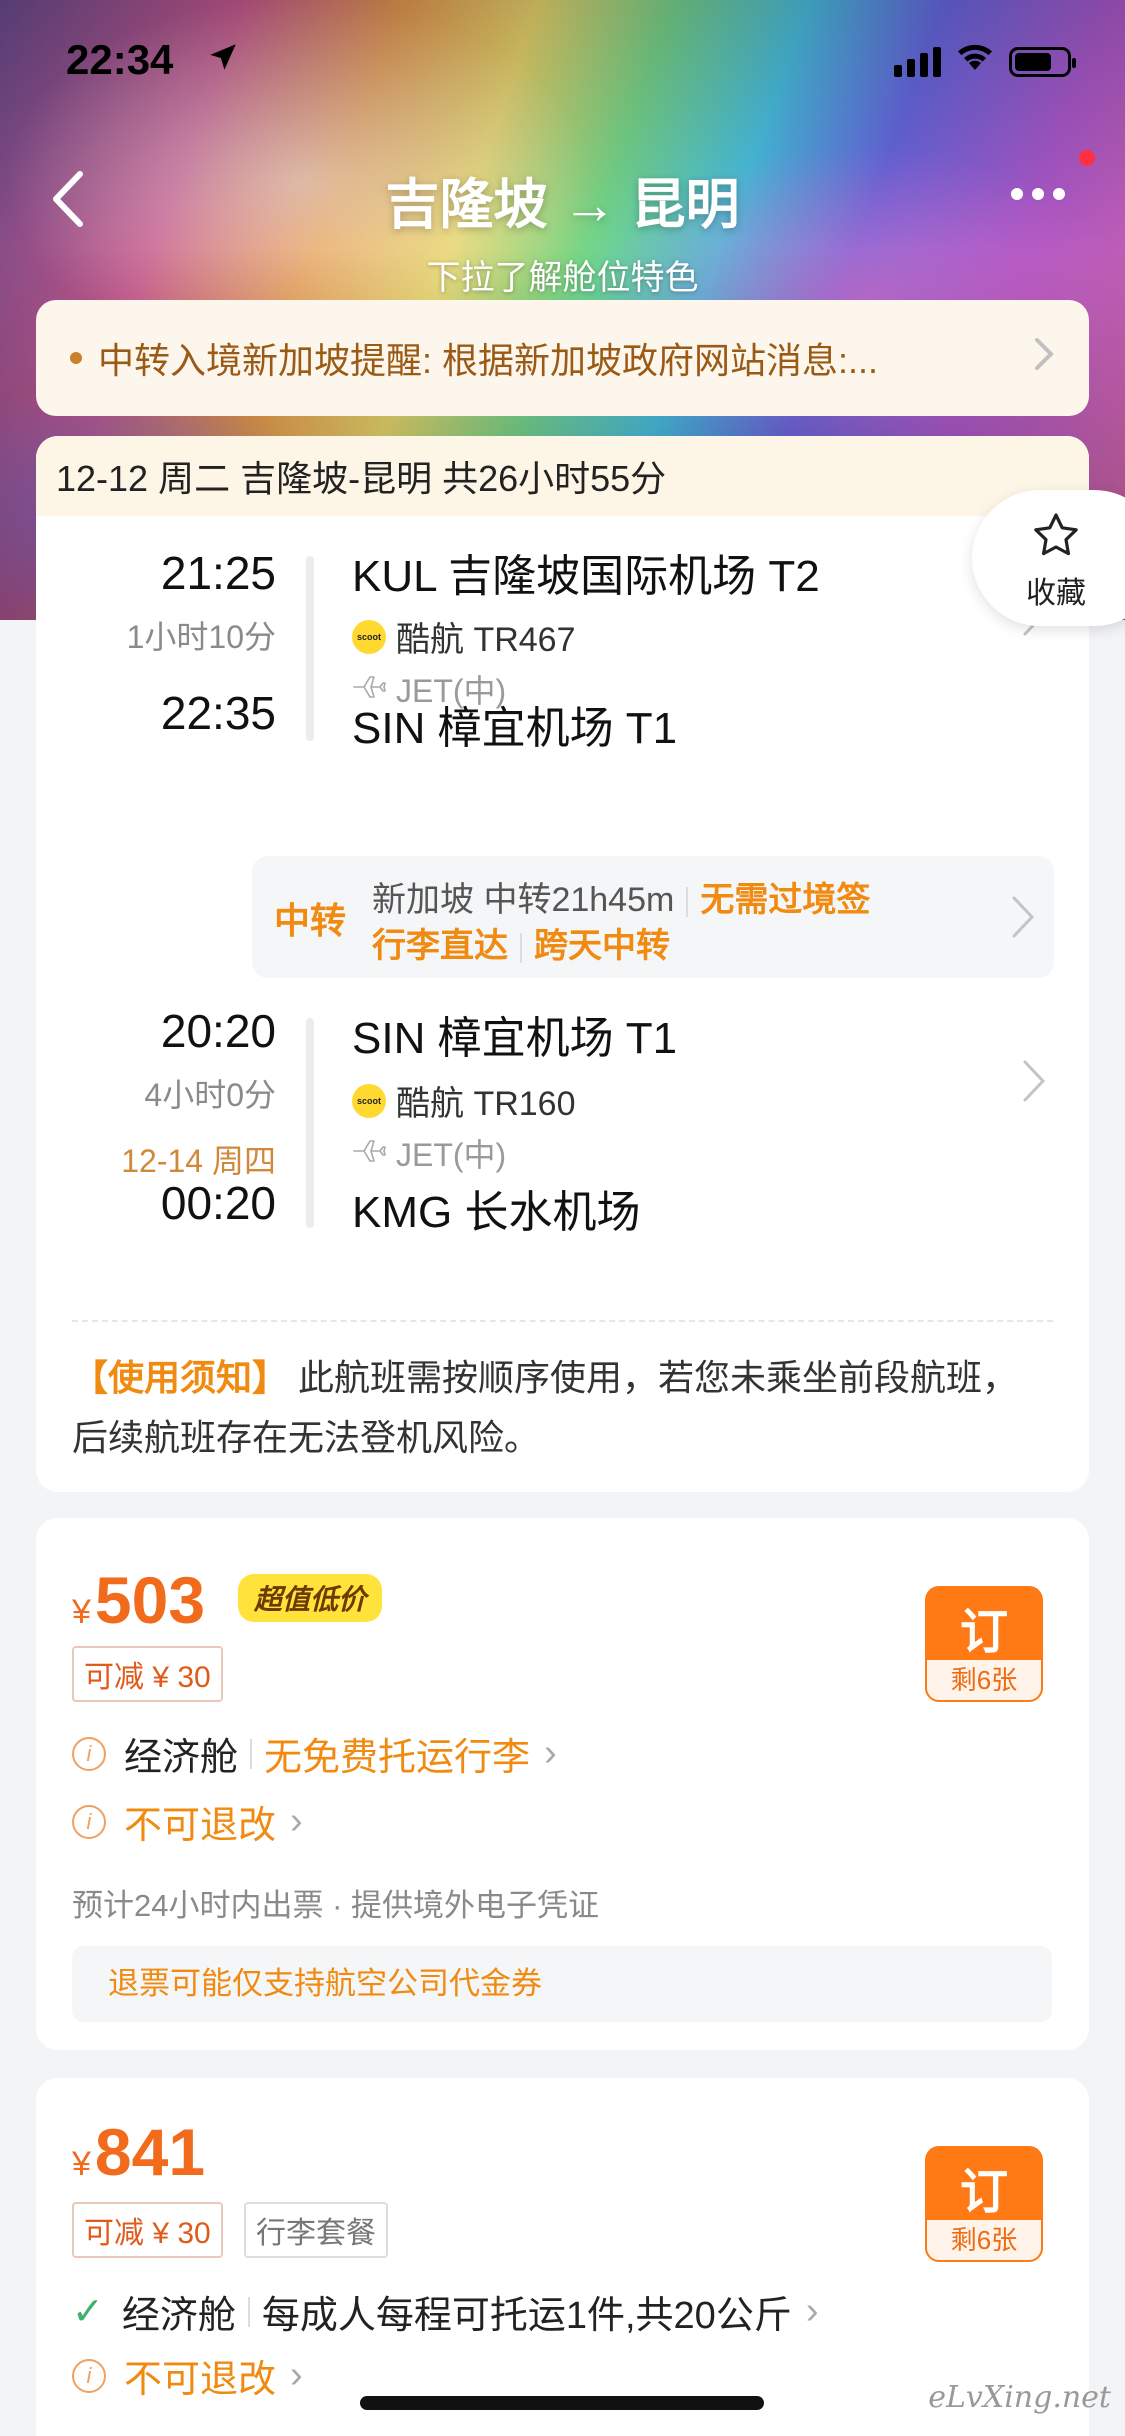 The image size is (1125, 2436). What do you see at coordinates (562, 476) in the screenshot?
I see `trip-summary: 12-12 周二 吉隆坡-昆明 共26小时55分` at bounding box center [562, 476].